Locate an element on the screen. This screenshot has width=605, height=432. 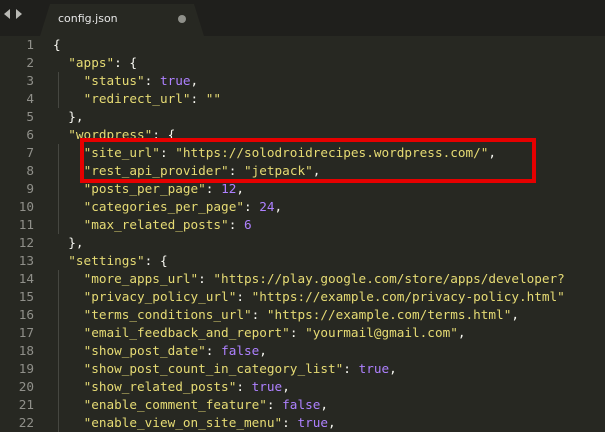
code-line: 9 "posts_per_page": 12, is located at coordinates (302, 189).